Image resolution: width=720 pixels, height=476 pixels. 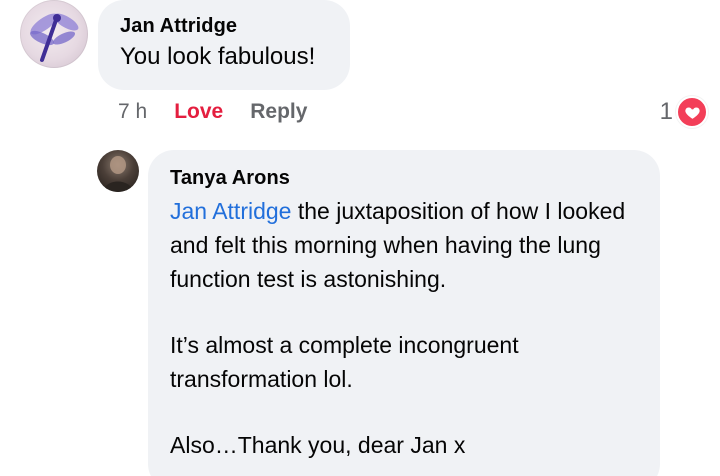 I want to click on comment-text: You look fabulous!, so click(x=218, y=56).